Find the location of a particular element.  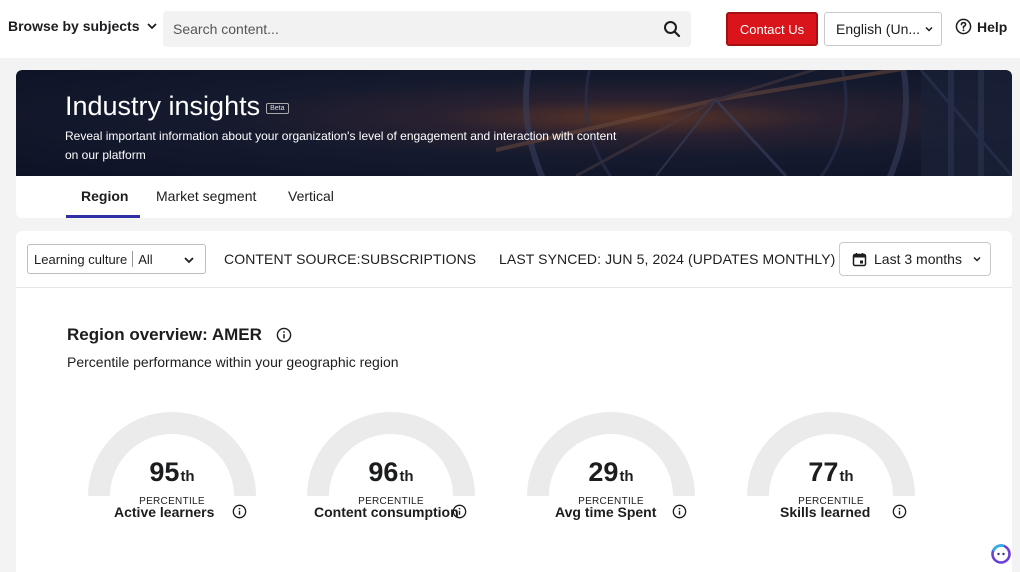

page-title: Industry insights Beta is located at coordinates (177, 106).